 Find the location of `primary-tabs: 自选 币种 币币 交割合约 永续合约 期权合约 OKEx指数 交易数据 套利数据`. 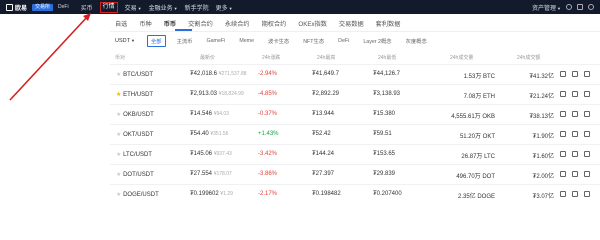

primary-tabs: 自选 币种 币币 交割合约 永续合约 期权合约 OKEx指数 交易数据 套利数据 is located at coordinates (263, 23).